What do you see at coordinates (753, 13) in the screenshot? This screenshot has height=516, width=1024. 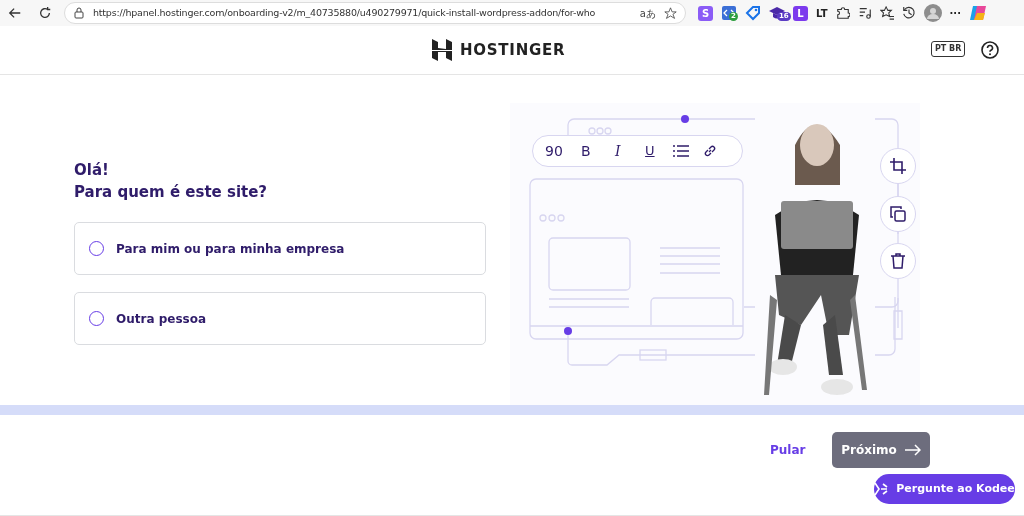 I see `tag-icon` at bounding box center [753, 13].